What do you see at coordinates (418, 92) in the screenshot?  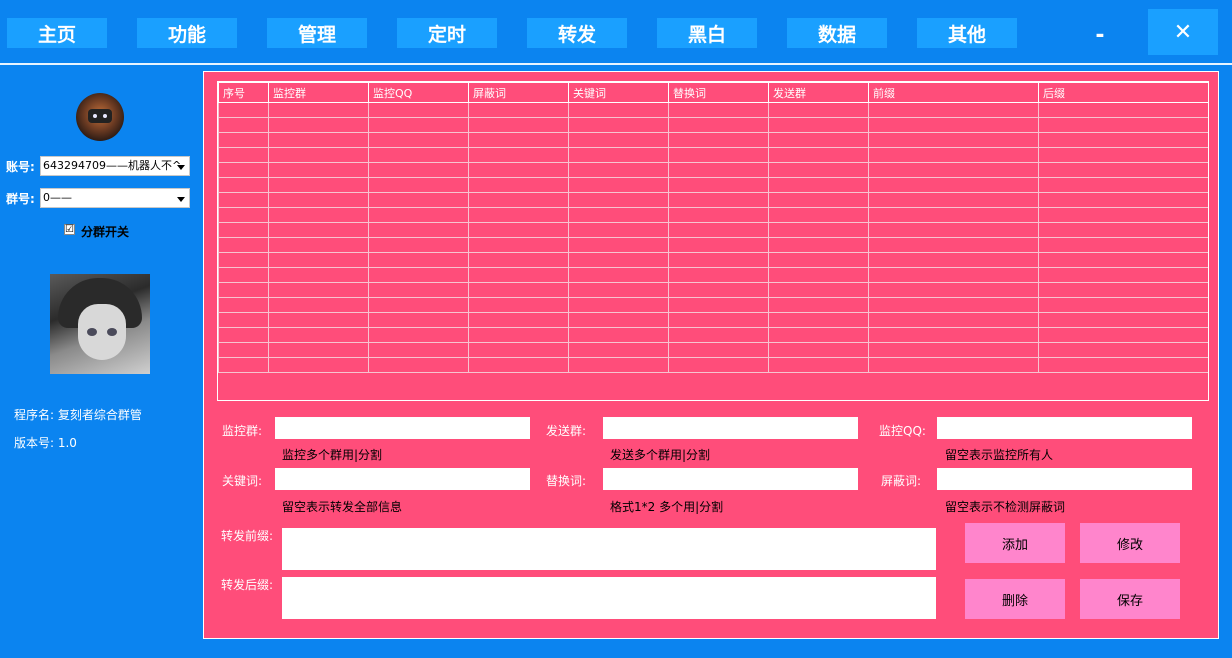 I see `column-header-monitor-qq: 监控QQ` at bounding box center [418, 92].